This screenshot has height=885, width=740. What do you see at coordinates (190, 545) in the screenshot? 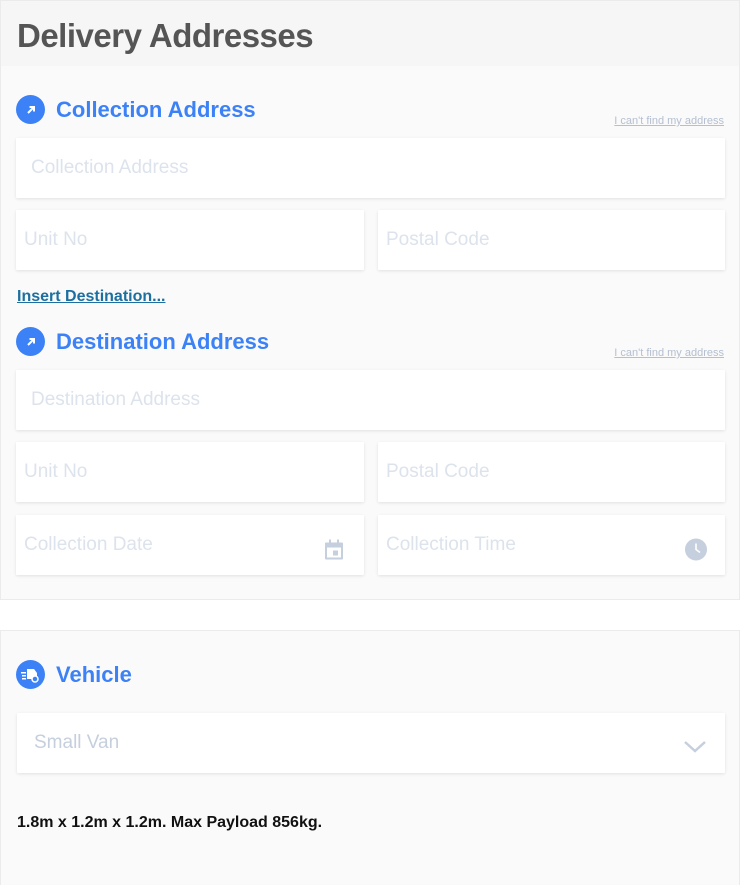
I see `collection-date-input: Collection Date` at bounding box center [190, 545].